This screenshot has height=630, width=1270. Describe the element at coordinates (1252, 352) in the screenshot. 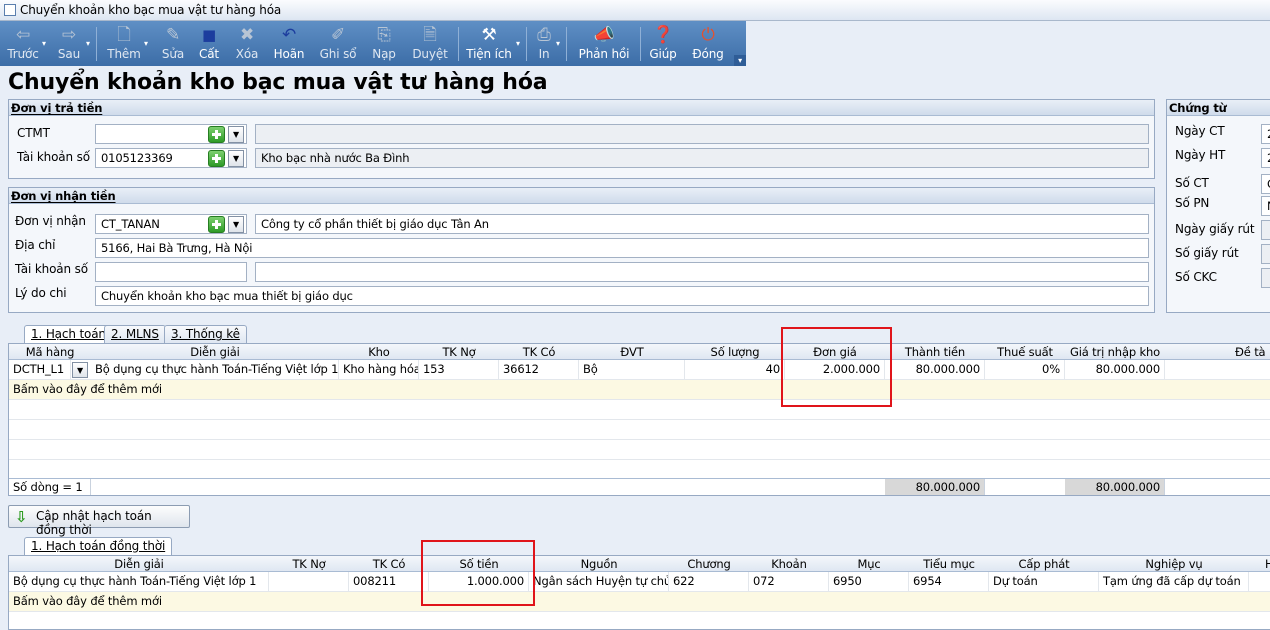

I see `col-header: Đề tà` at that location.